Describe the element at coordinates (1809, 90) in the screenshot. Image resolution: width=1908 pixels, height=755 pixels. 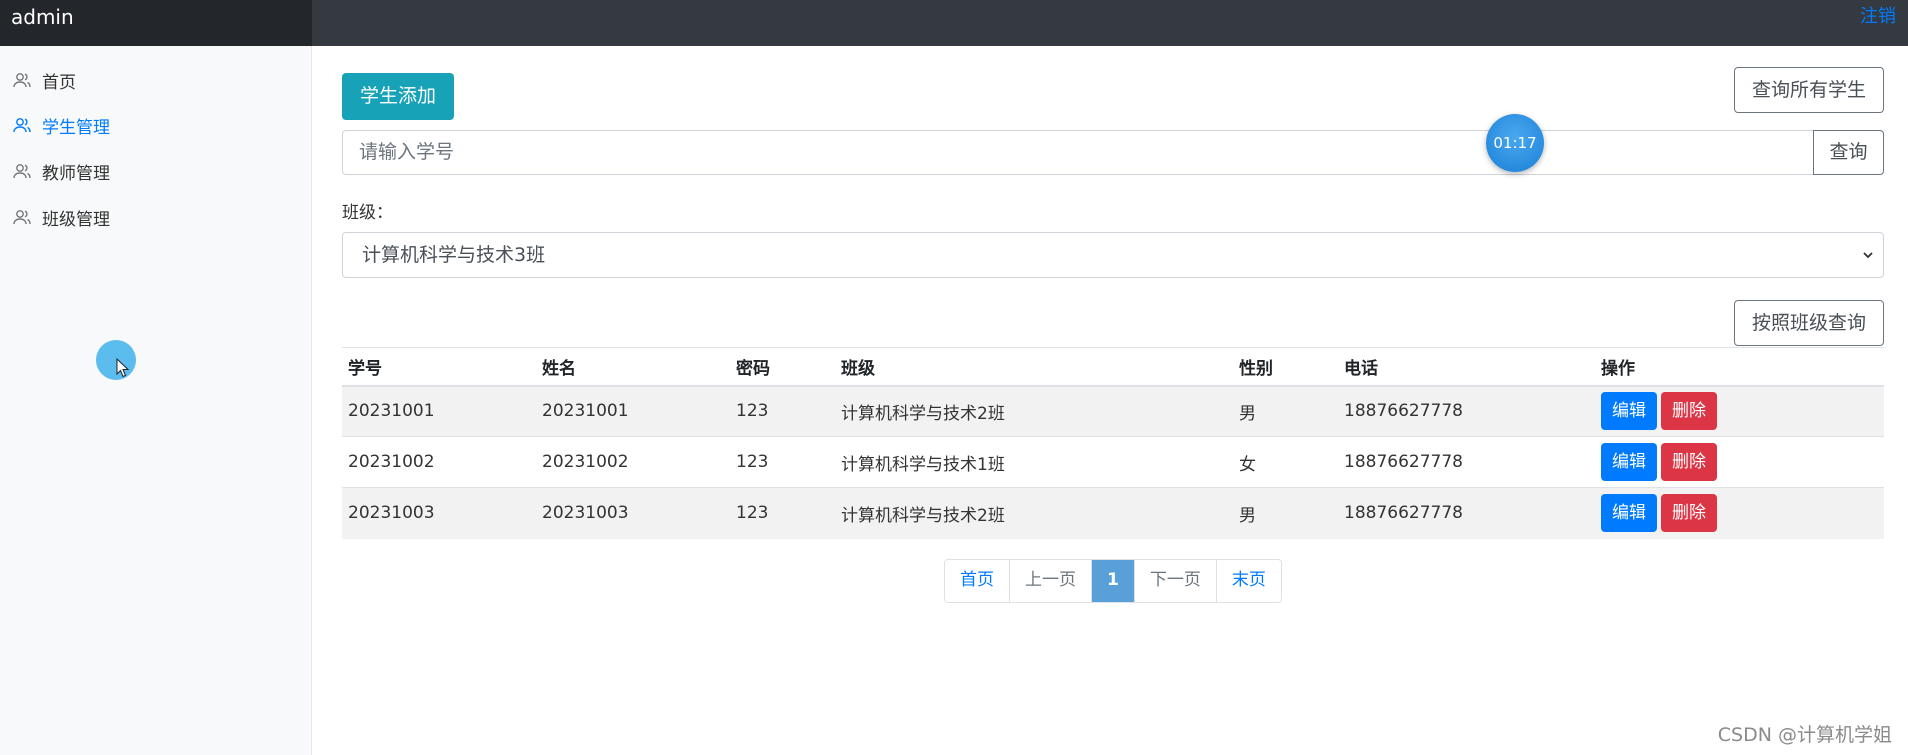
I see `query-all-students-button: 查询所有学生` at that location.